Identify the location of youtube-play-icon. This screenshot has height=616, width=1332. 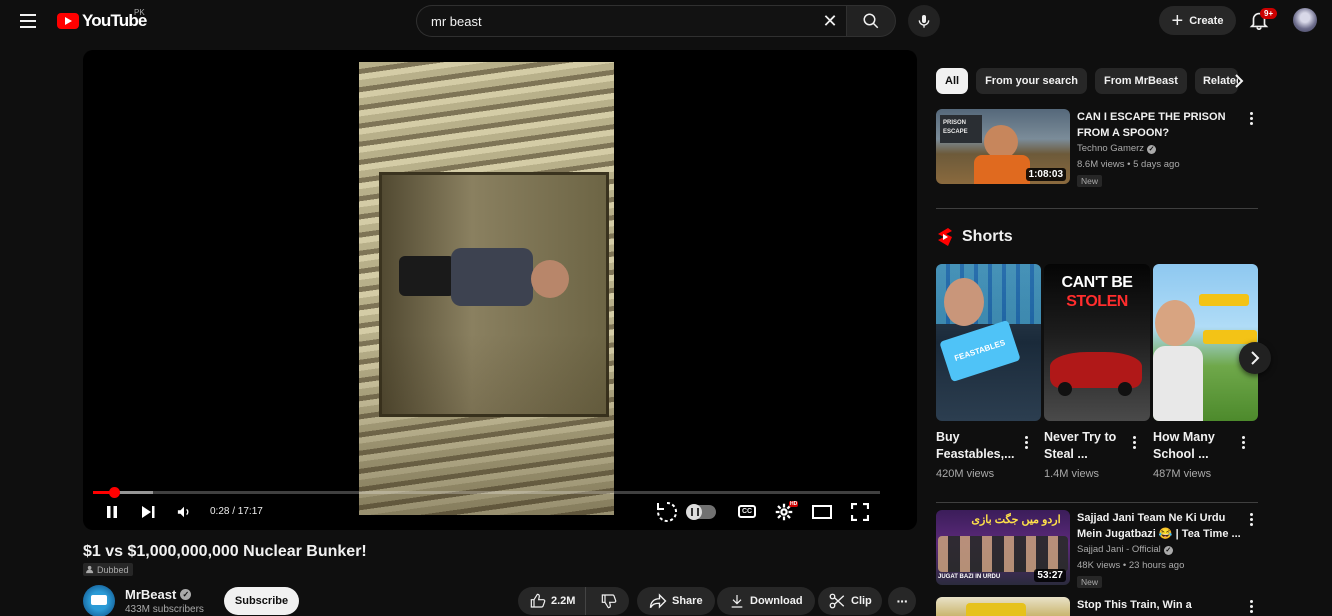
(68, 21).